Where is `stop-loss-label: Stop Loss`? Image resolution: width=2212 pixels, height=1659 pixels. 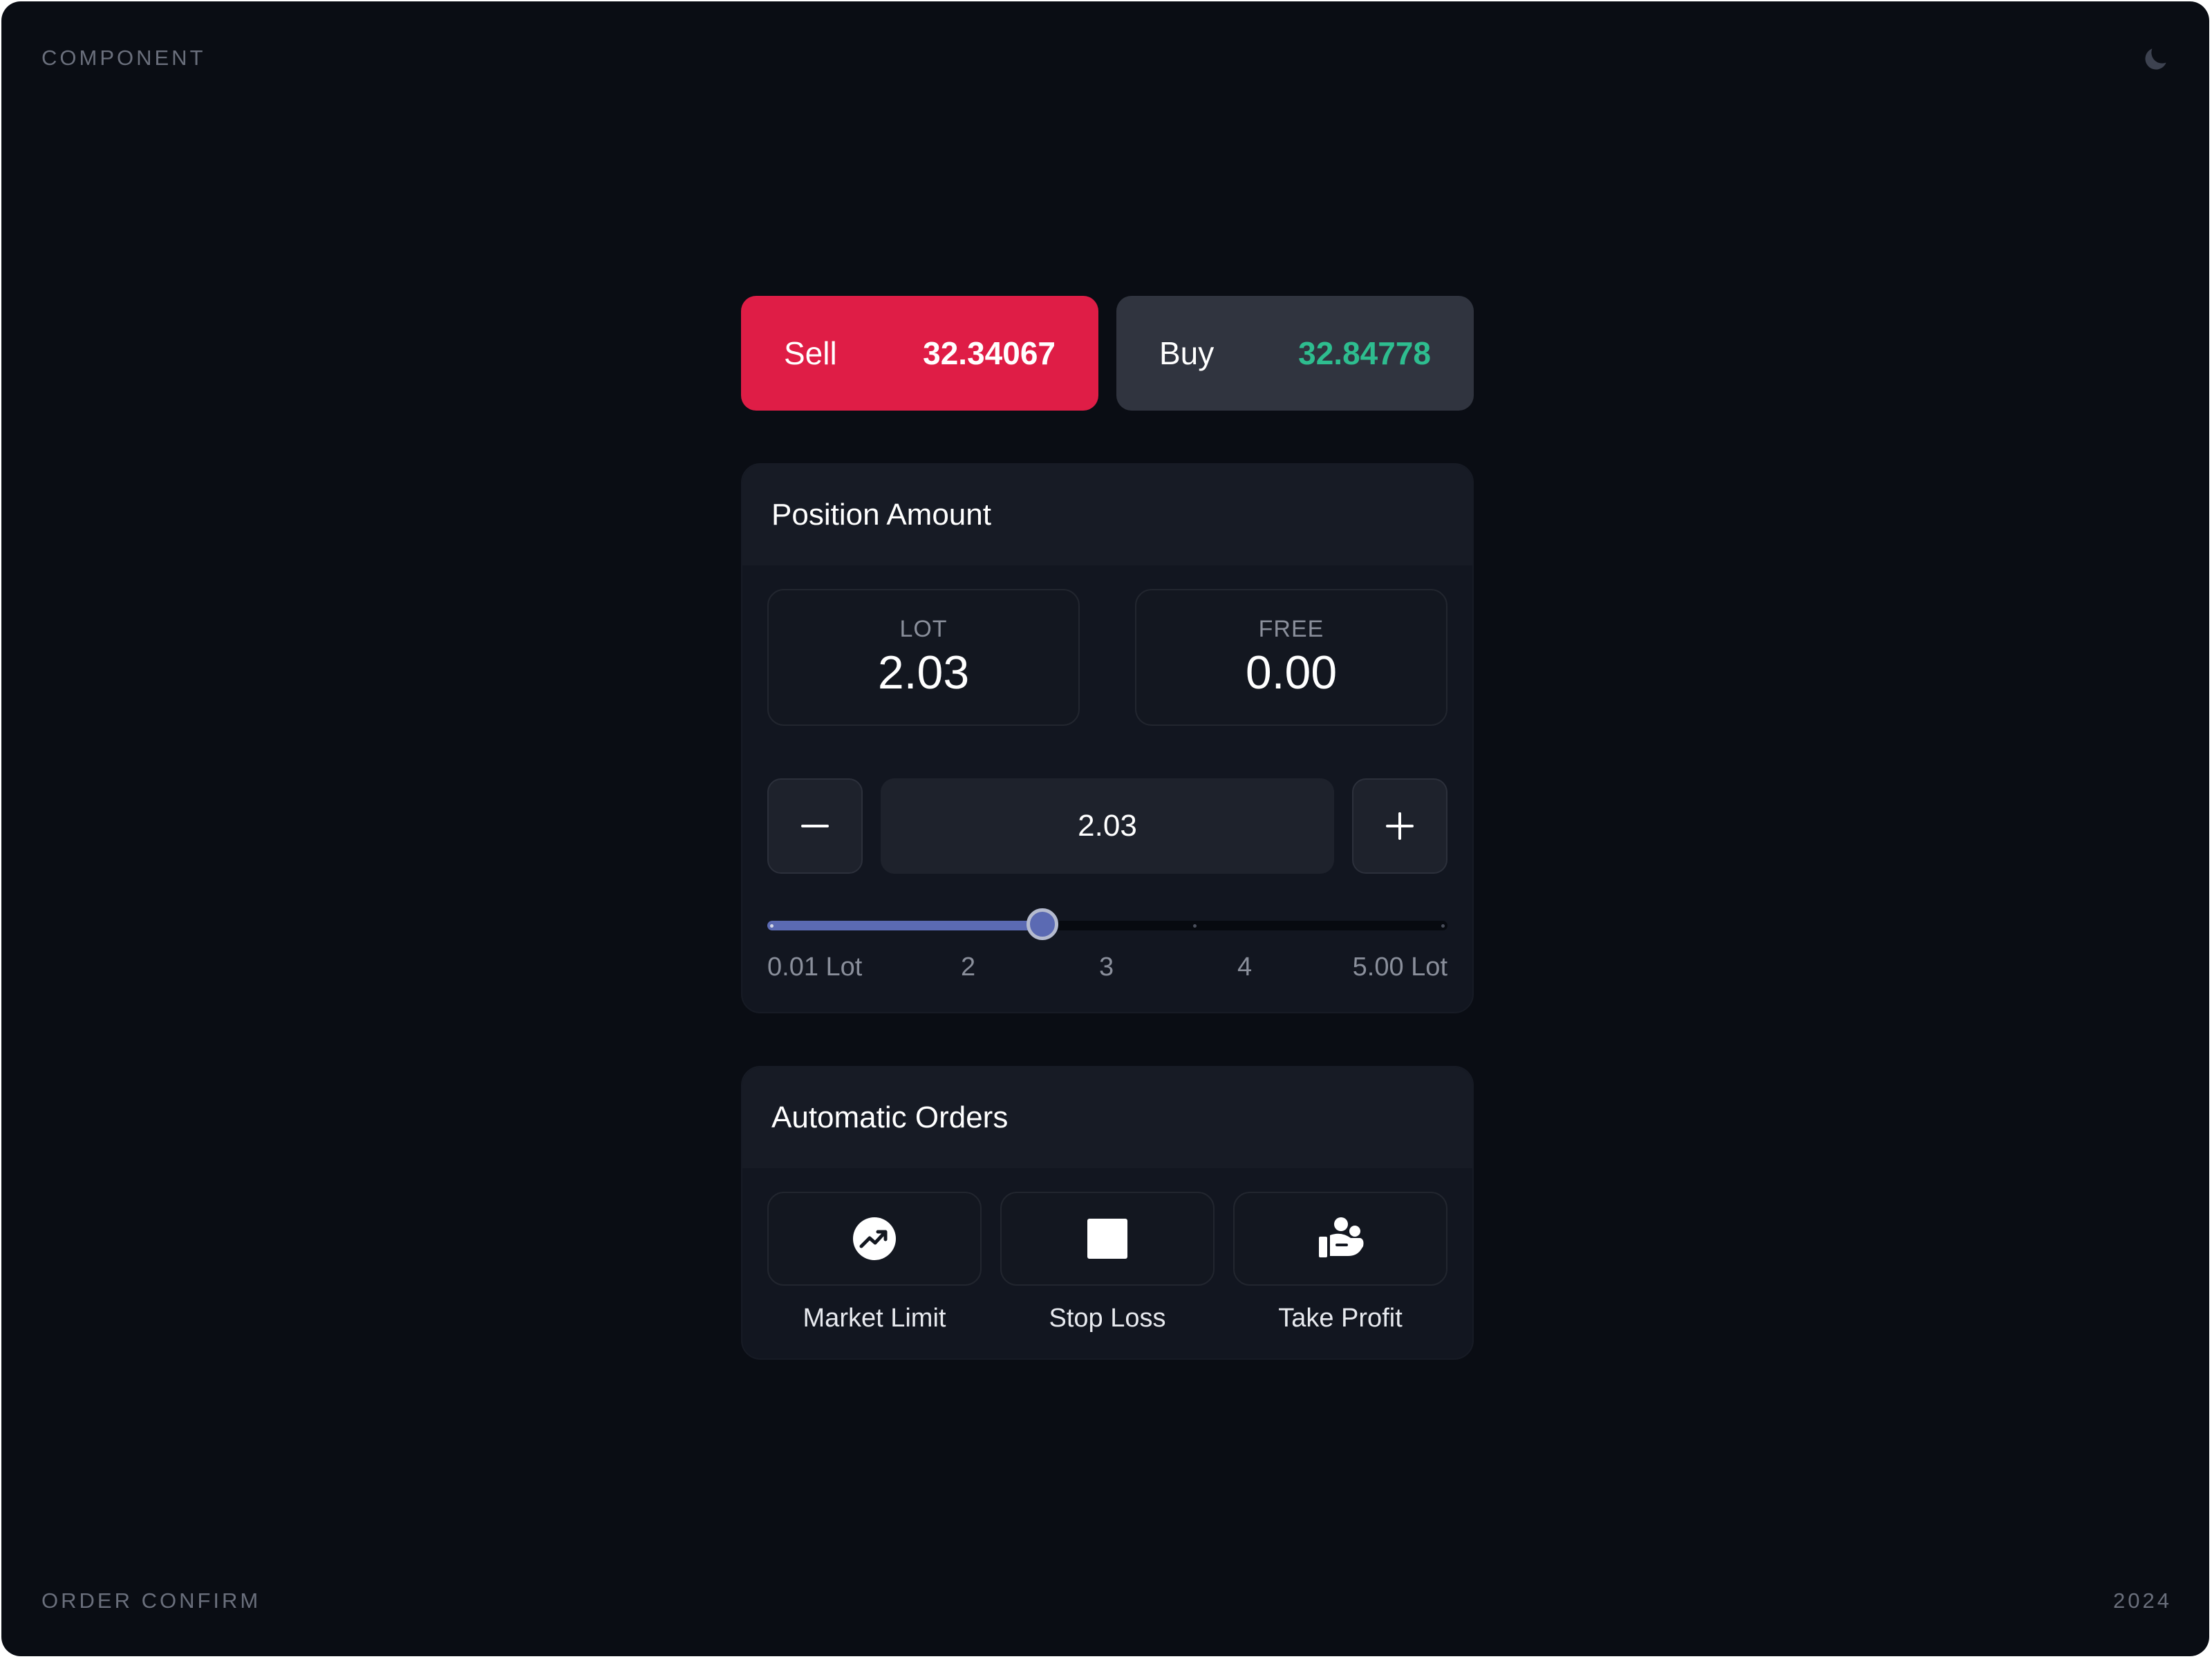
stop-loss-label: Stop Loss is located at coordinates (1107, 1318).